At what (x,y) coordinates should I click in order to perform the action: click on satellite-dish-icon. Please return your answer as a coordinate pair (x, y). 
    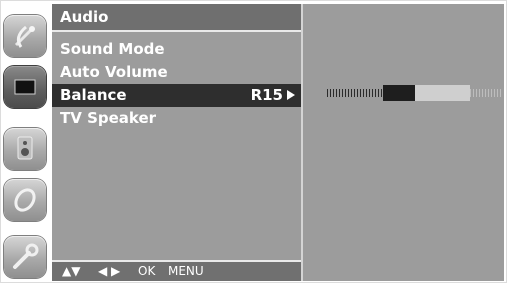
    Looking at the image, I should click on (24, 36).